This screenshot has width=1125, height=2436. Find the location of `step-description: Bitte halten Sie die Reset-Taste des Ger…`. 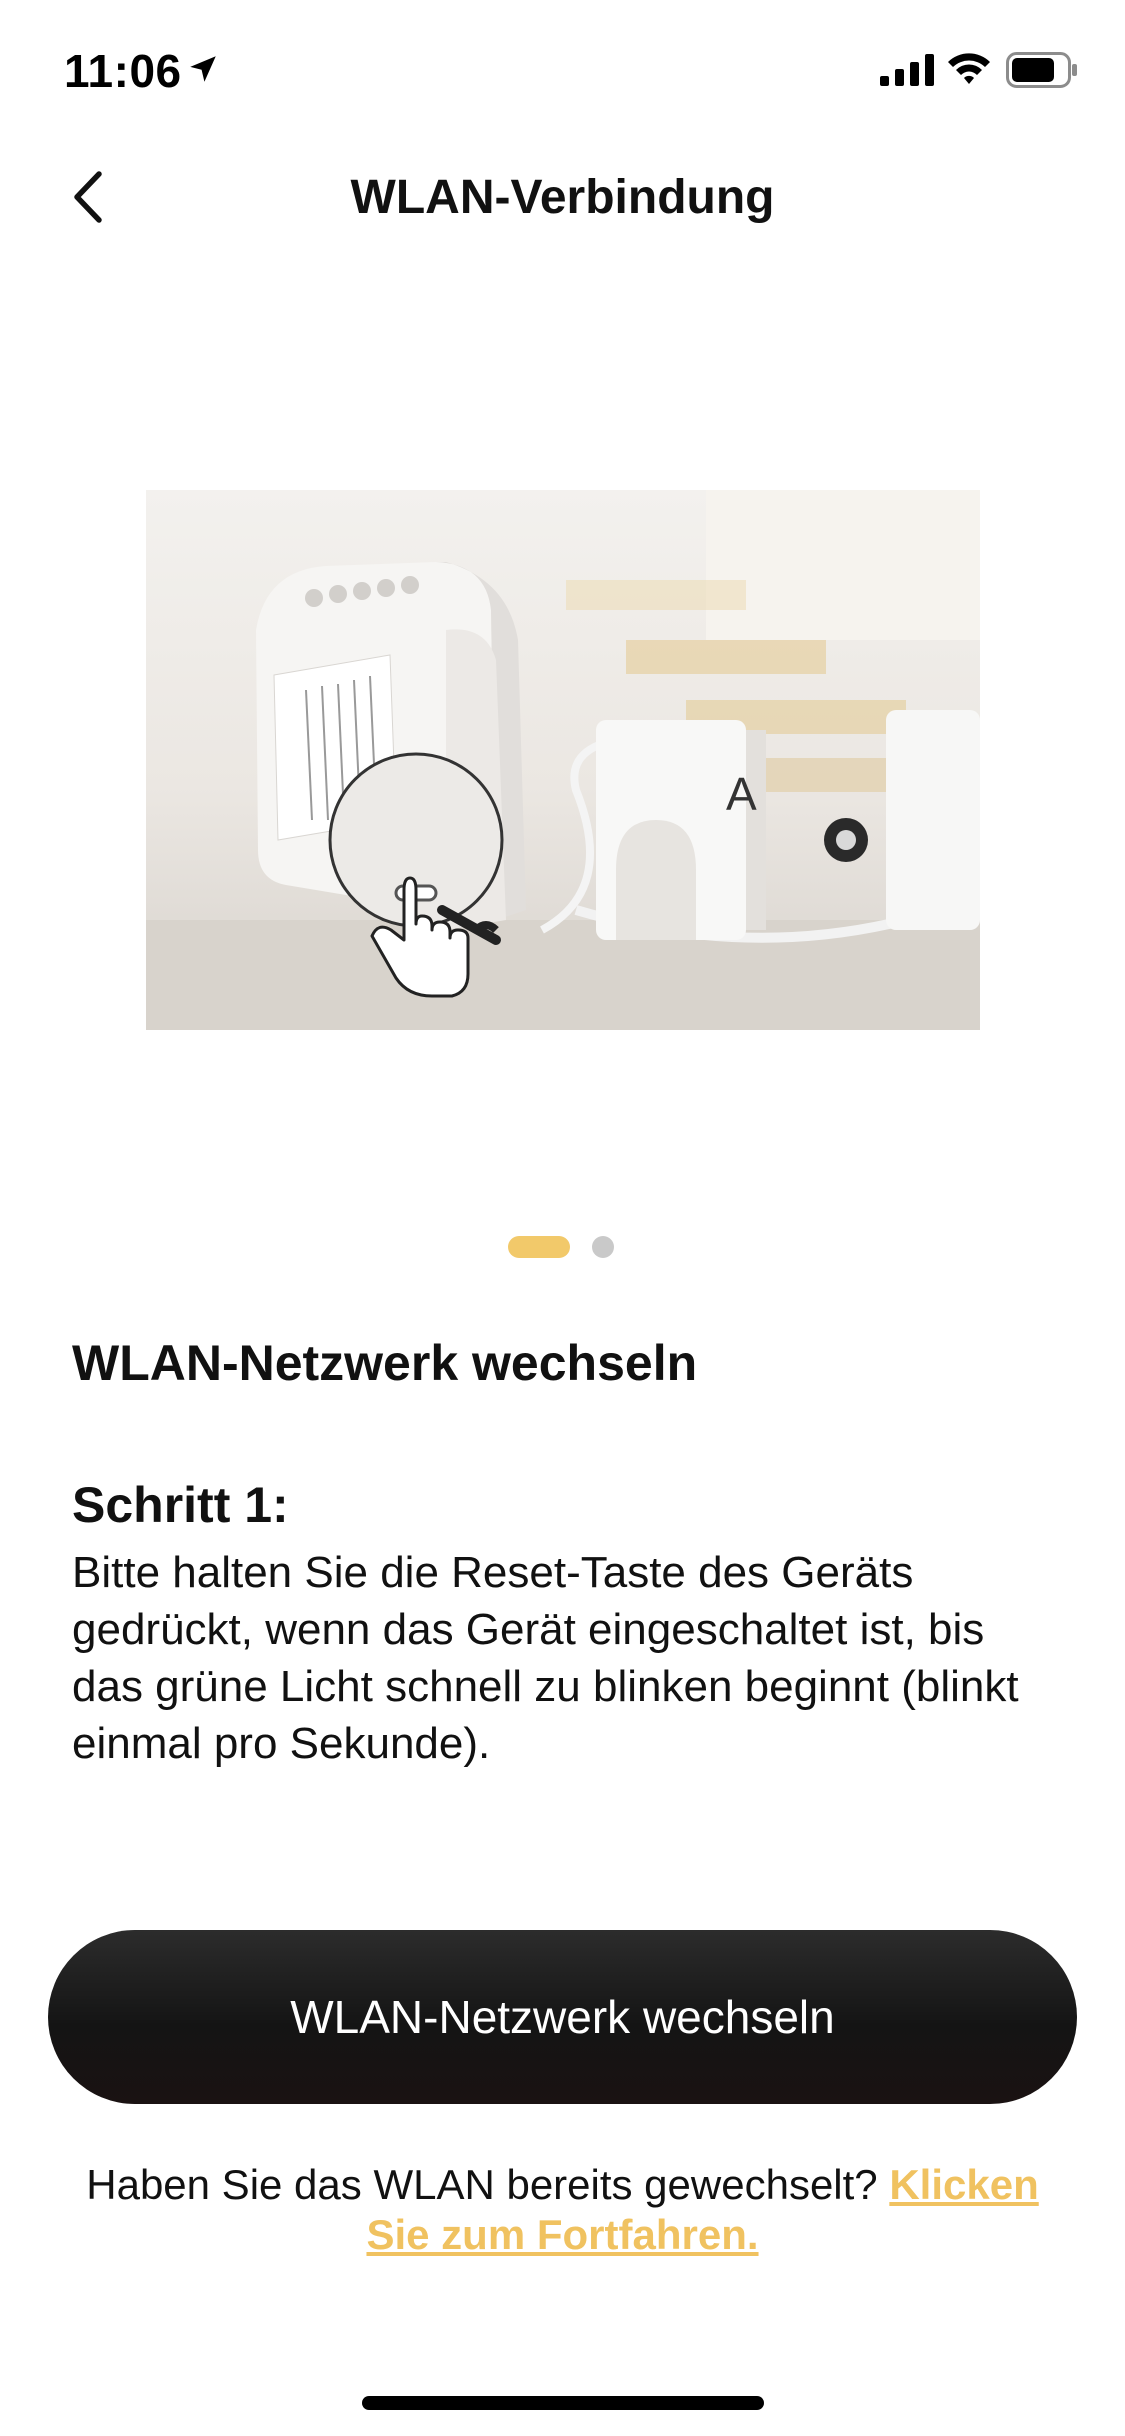

step-description: Bitte halten Sie die Reset-Taste des Ger… is located at coordinates (545, 1658).